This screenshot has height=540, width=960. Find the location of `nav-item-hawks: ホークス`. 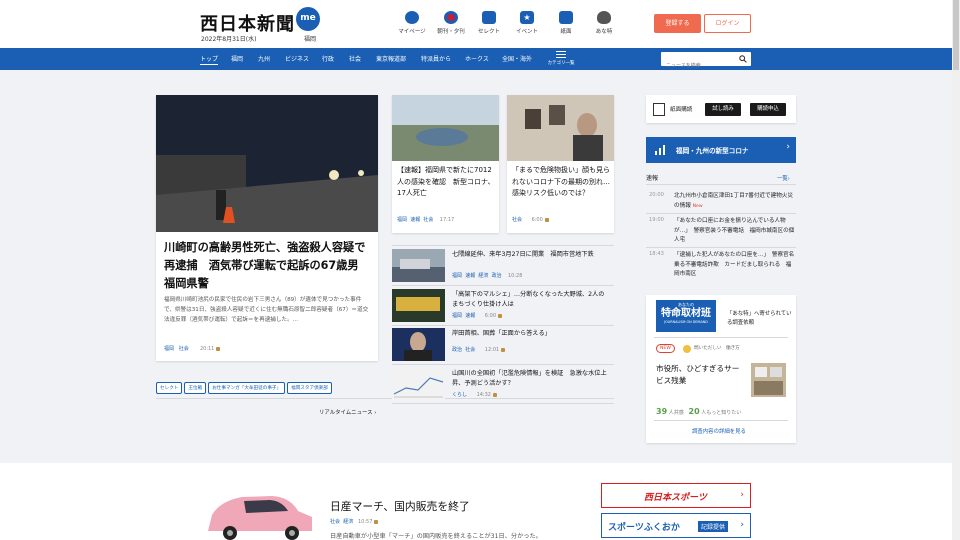

nav-item-hawks: ホークス is located at coordinates (477, 58).